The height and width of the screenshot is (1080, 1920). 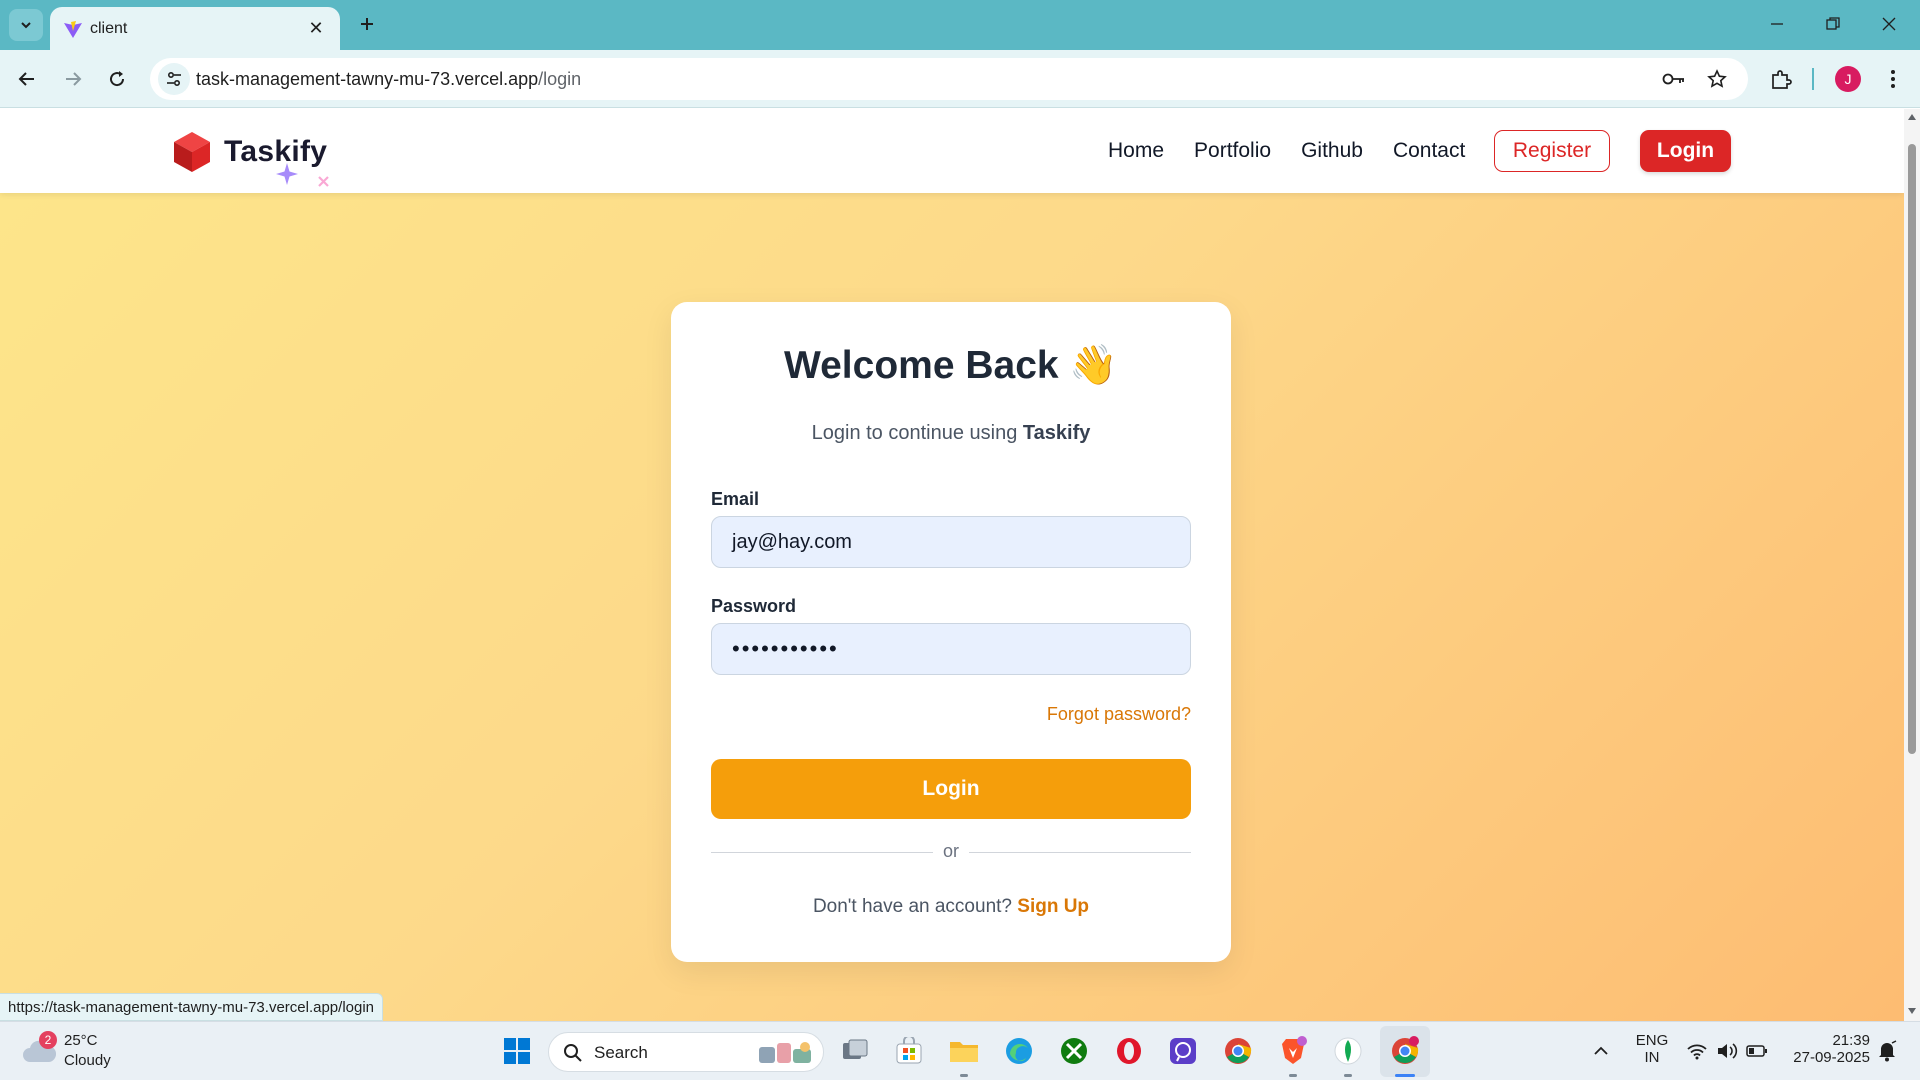 I want to click on file-explorer-icon, so click(x=964, y=1051).